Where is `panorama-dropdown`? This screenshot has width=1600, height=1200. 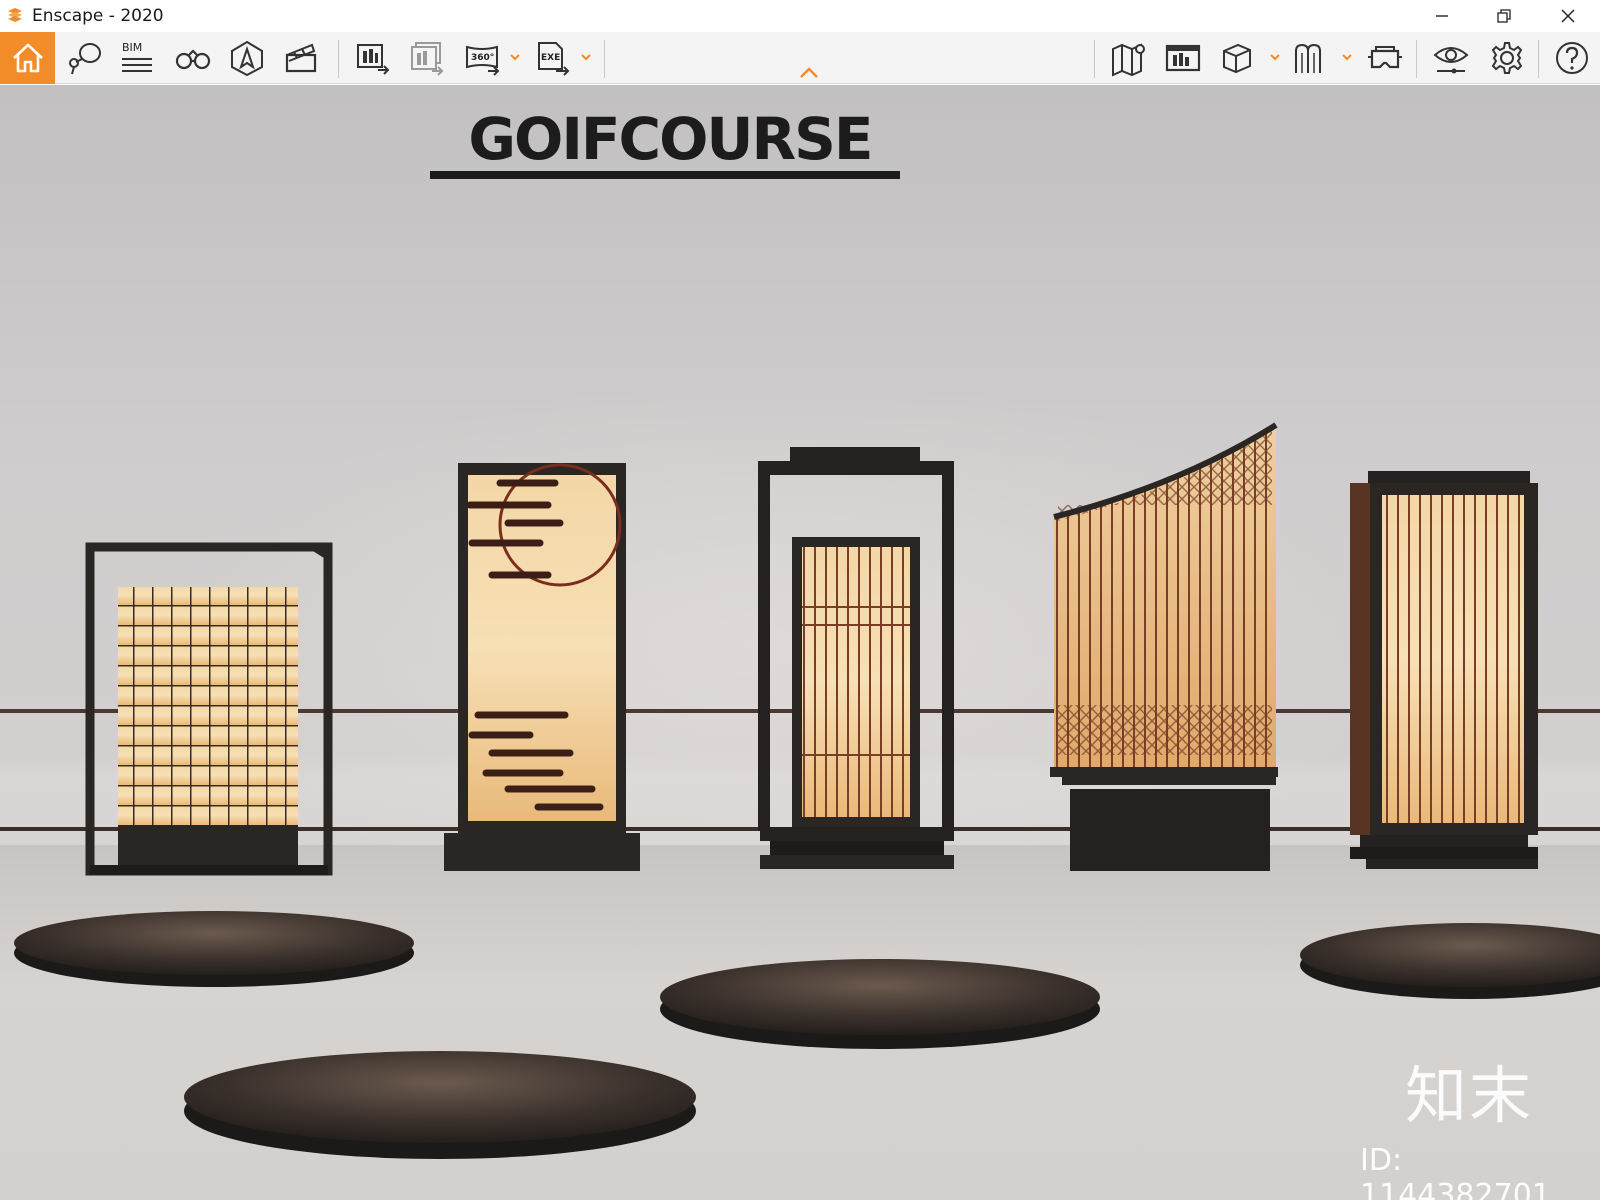
panorama-dropdown is located at coordinates (515, 57).